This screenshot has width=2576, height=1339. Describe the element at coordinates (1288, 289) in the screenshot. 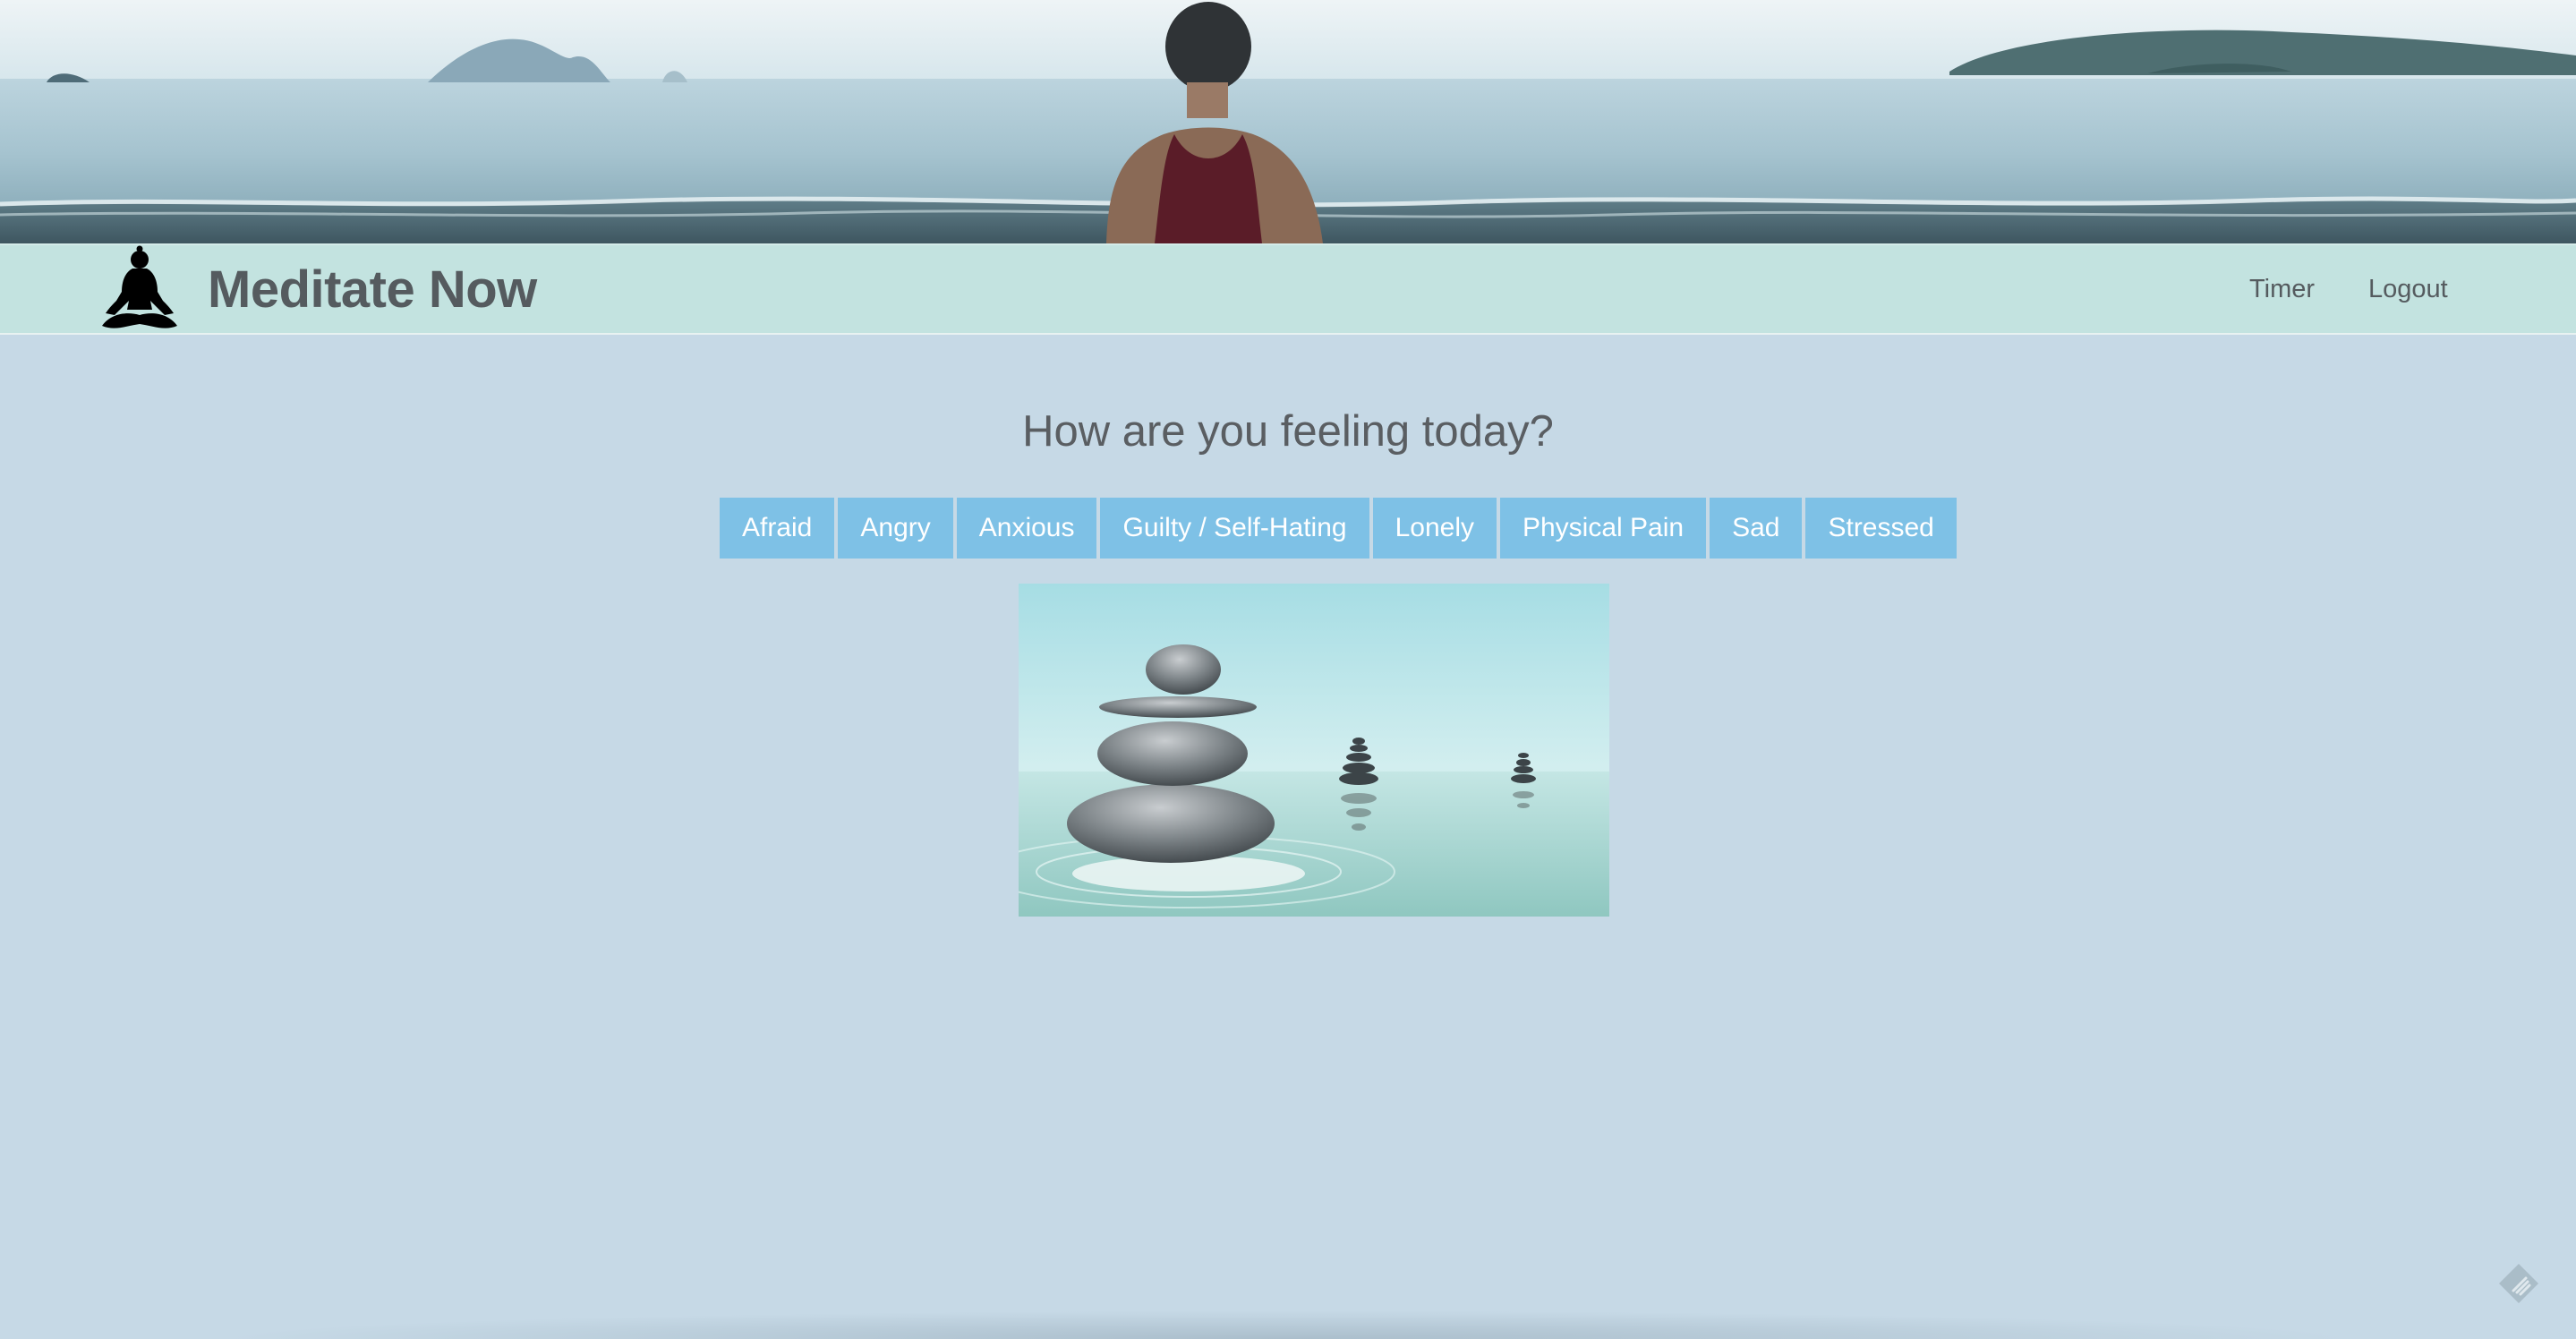

I see `navbar: Meditate Now Timer Logout` at that location.